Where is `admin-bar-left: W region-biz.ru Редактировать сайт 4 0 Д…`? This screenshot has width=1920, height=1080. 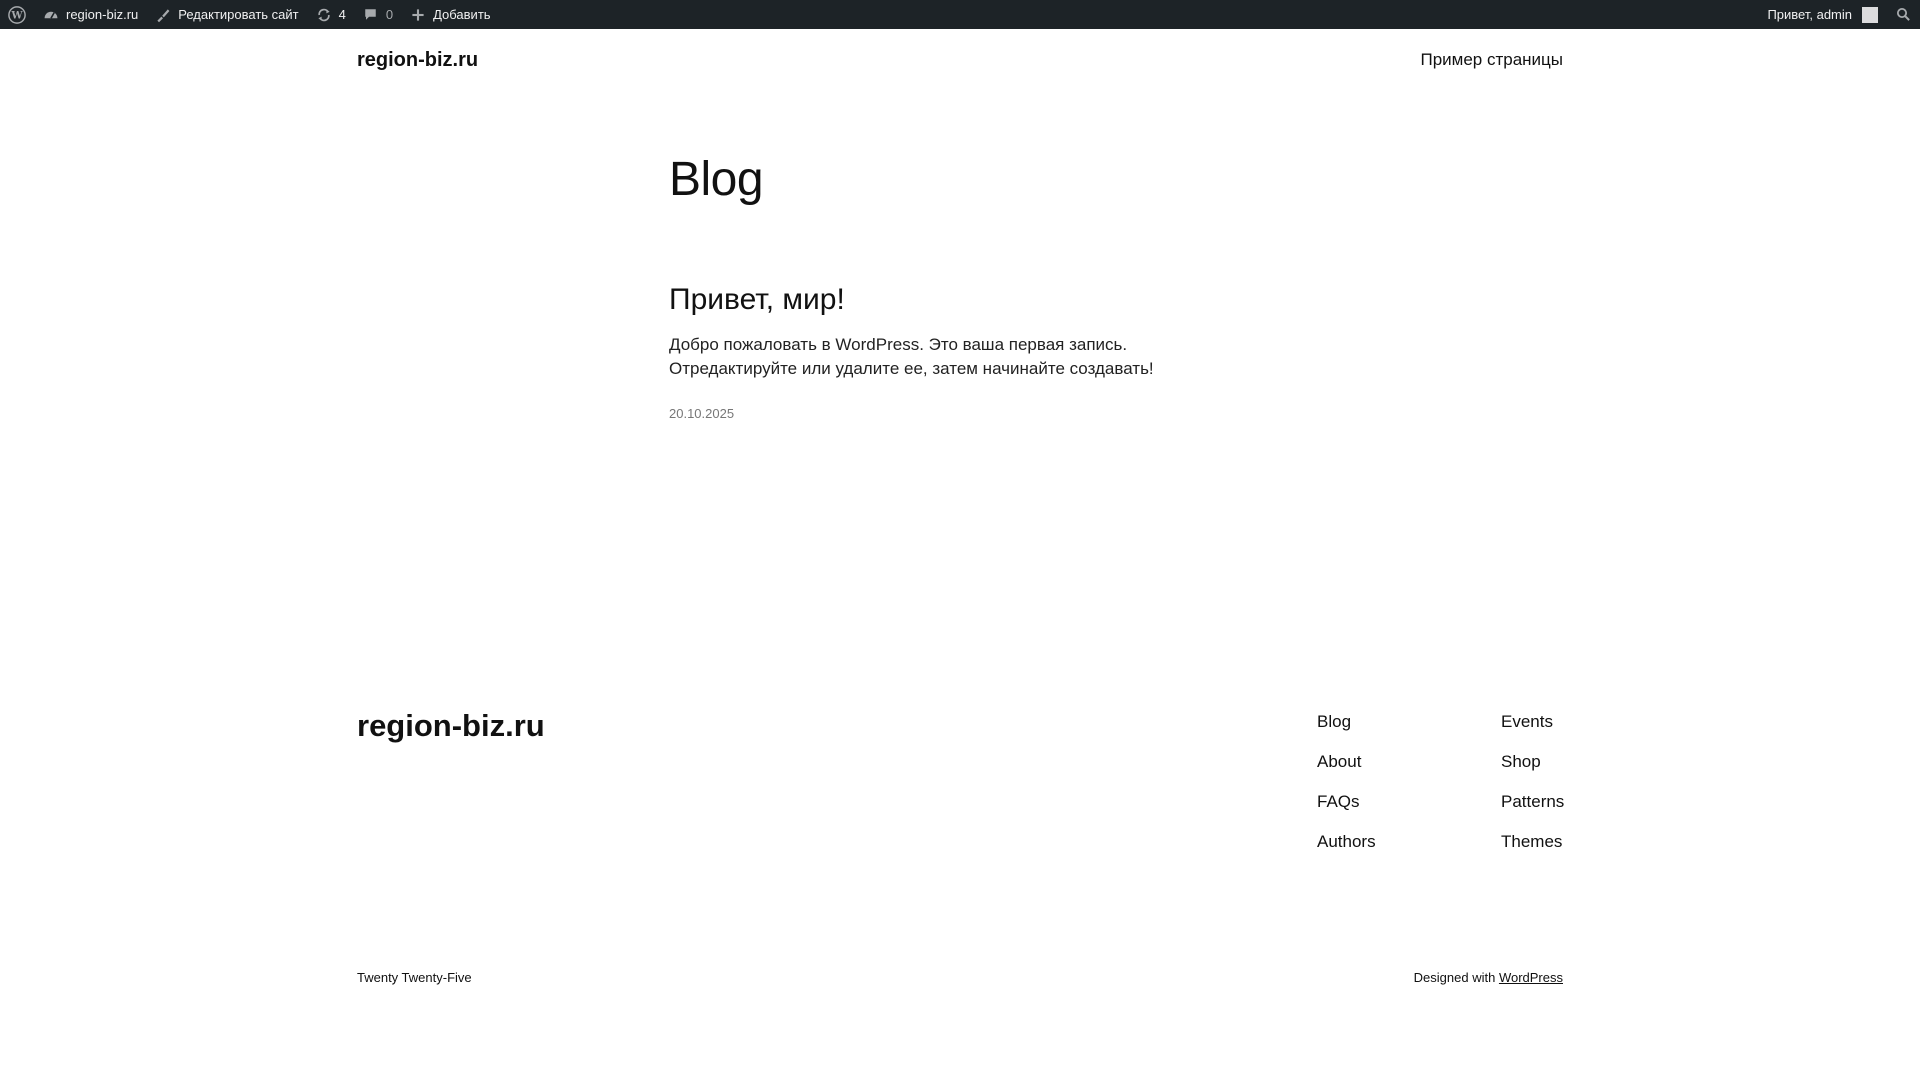 admin-bar-left: W region-biz.ru Редактировать сайт 4 0 Д… is located at coordinates (249, 14).